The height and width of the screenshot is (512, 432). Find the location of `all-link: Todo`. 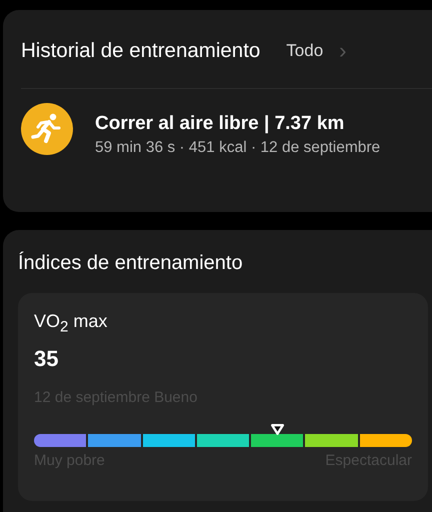

all-link: Todo is located at coordinates (305, 50).